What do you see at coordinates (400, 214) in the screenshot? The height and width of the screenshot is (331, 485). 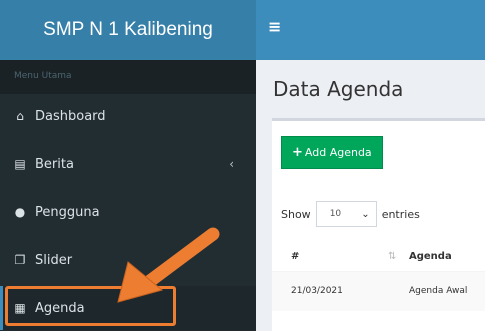 I see `entries-label: entries` at bounding box center [400, 214].